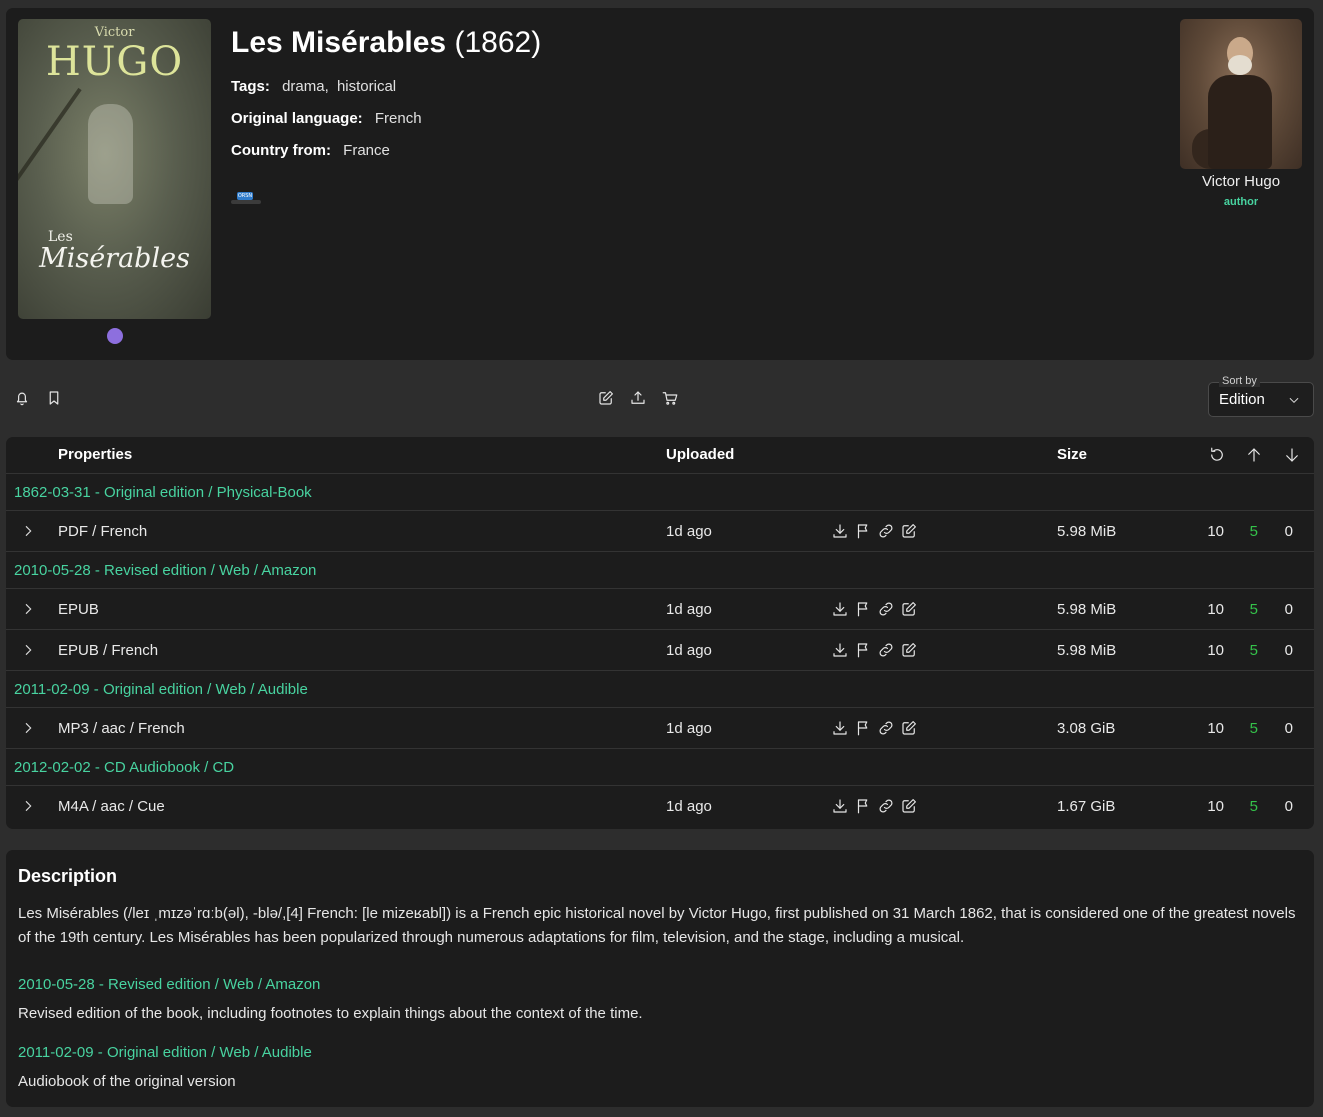  What do you see at coordinates (121, 728) in the screenshot?
I see `row-properties: MP3 / aac / French` at bounding box center [121, 728].